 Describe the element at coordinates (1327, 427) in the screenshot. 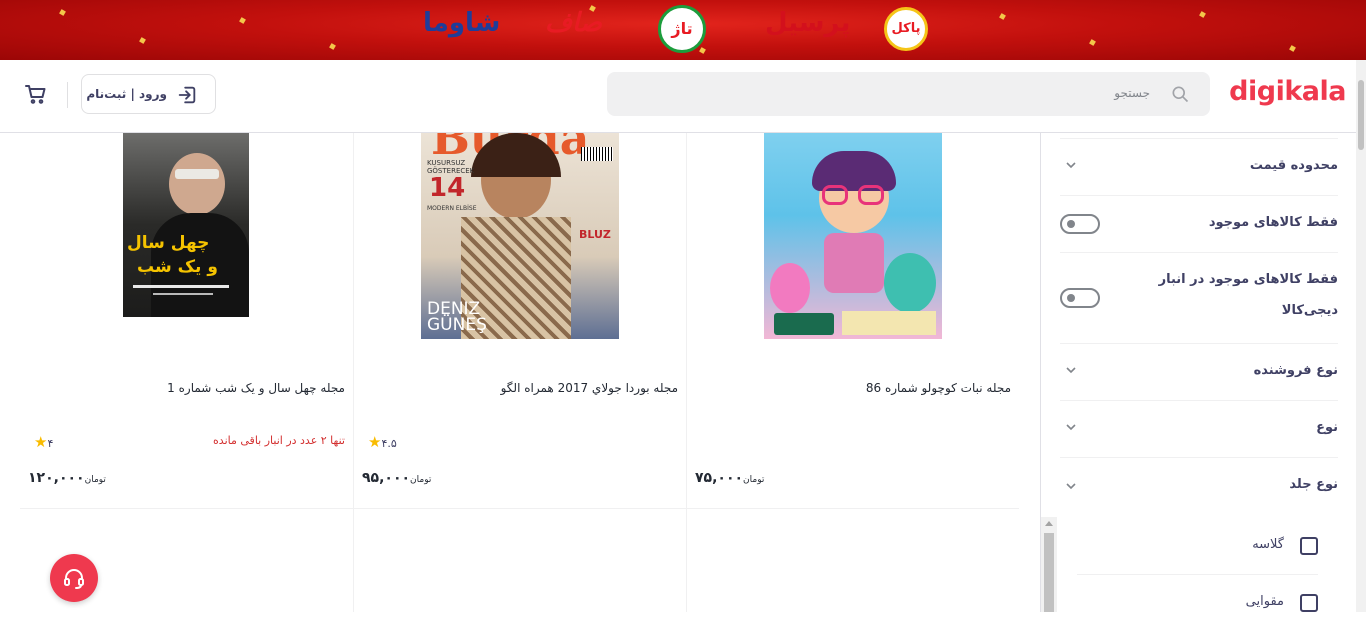

I see `filter-label: نوع` at that location.